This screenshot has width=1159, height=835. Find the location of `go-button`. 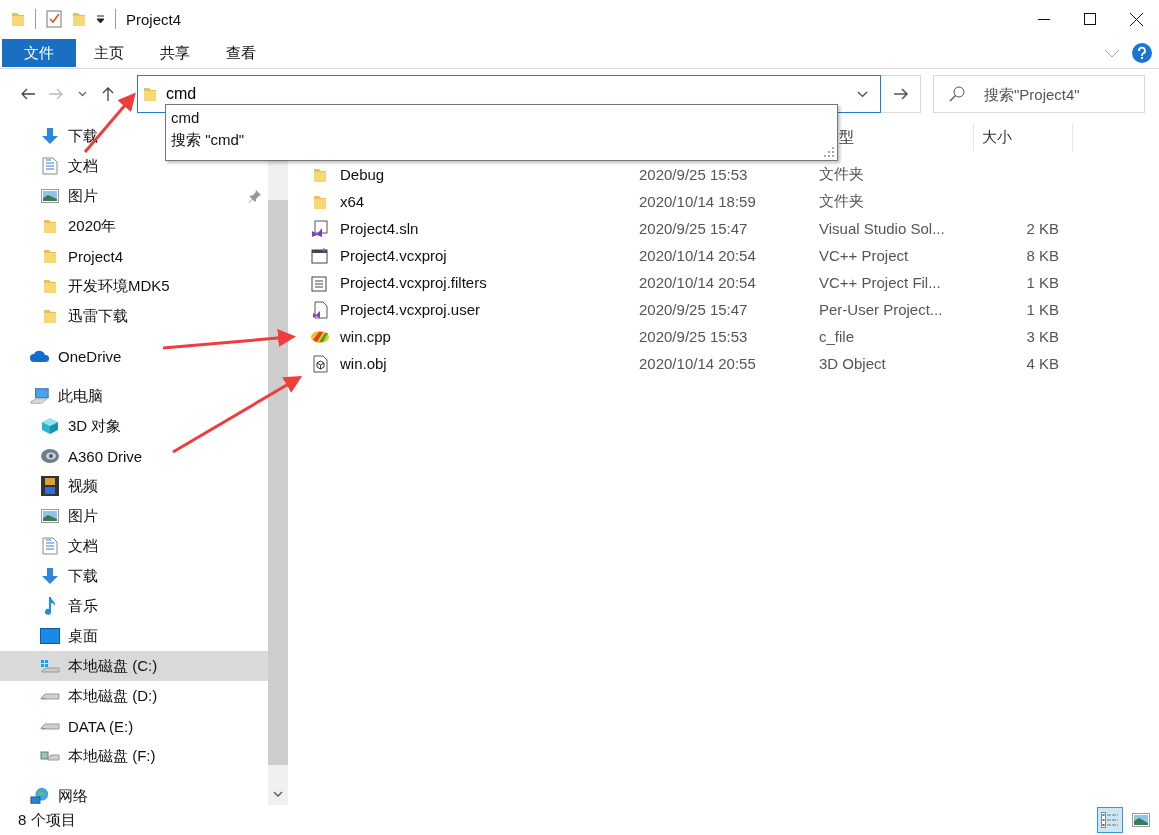

go-button is located at coordinates (901, 94).